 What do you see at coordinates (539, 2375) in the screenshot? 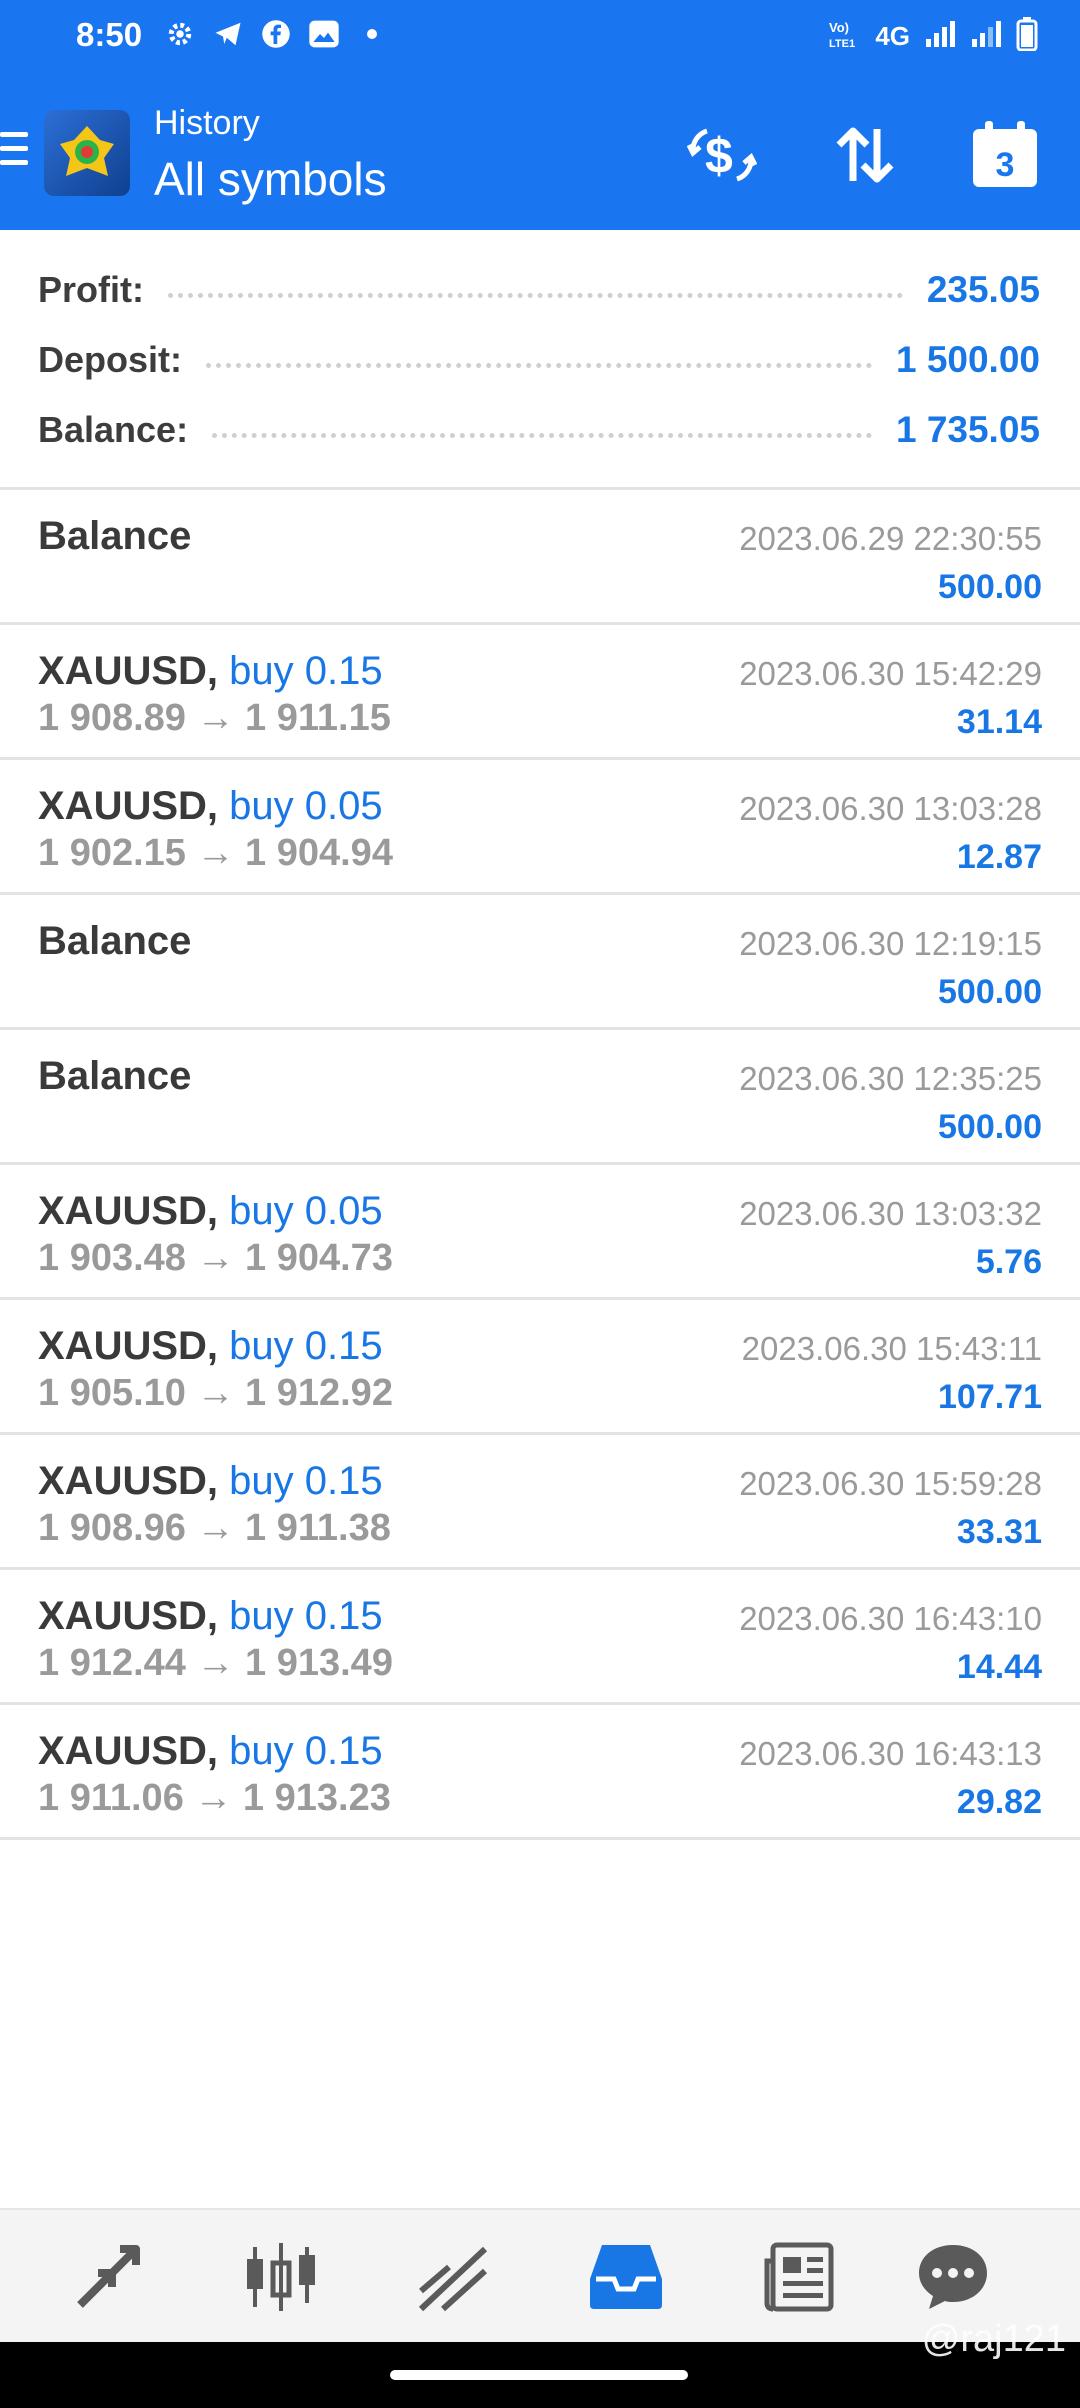
I see `home-gesture-handle` at bounding box center [539, 2375].